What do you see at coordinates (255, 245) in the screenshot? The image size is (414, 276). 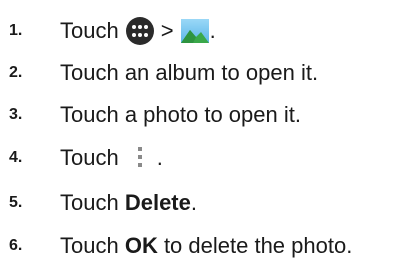 I see `step-suffix: to delete the photo.` at bounding box center [255, 245].